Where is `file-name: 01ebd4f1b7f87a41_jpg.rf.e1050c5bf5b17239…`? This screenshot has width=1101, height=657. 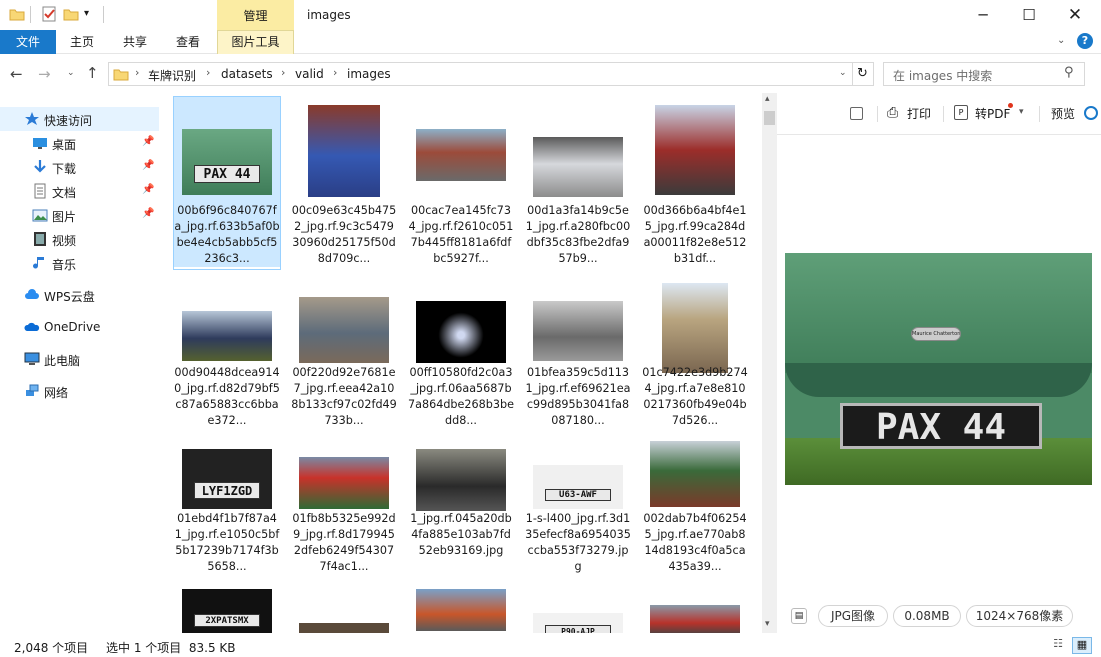 file-name: 01ebd4f1b7f87a41_jpg.rf.e1050c5bf5b17239… is located at coordinates (227, 543).